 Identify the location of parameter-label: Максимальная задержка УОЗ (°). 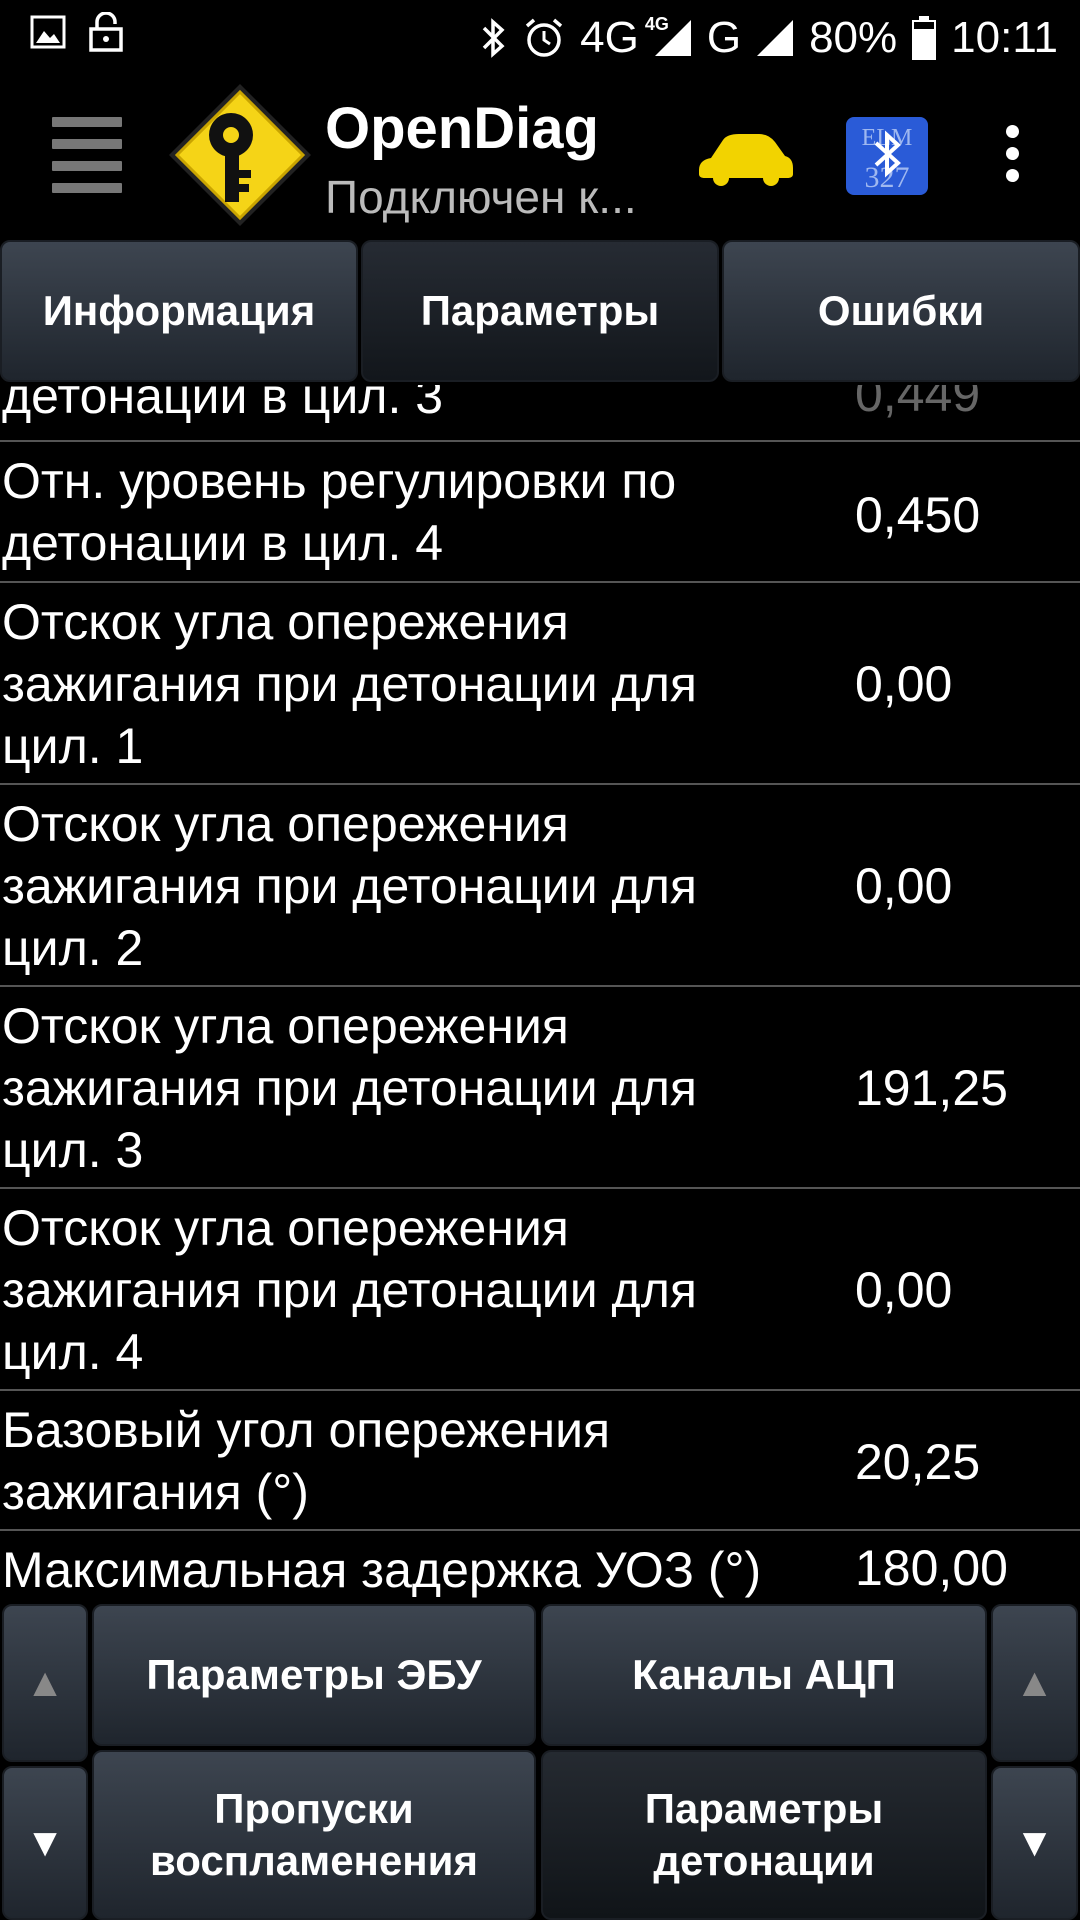
(382, 1570).